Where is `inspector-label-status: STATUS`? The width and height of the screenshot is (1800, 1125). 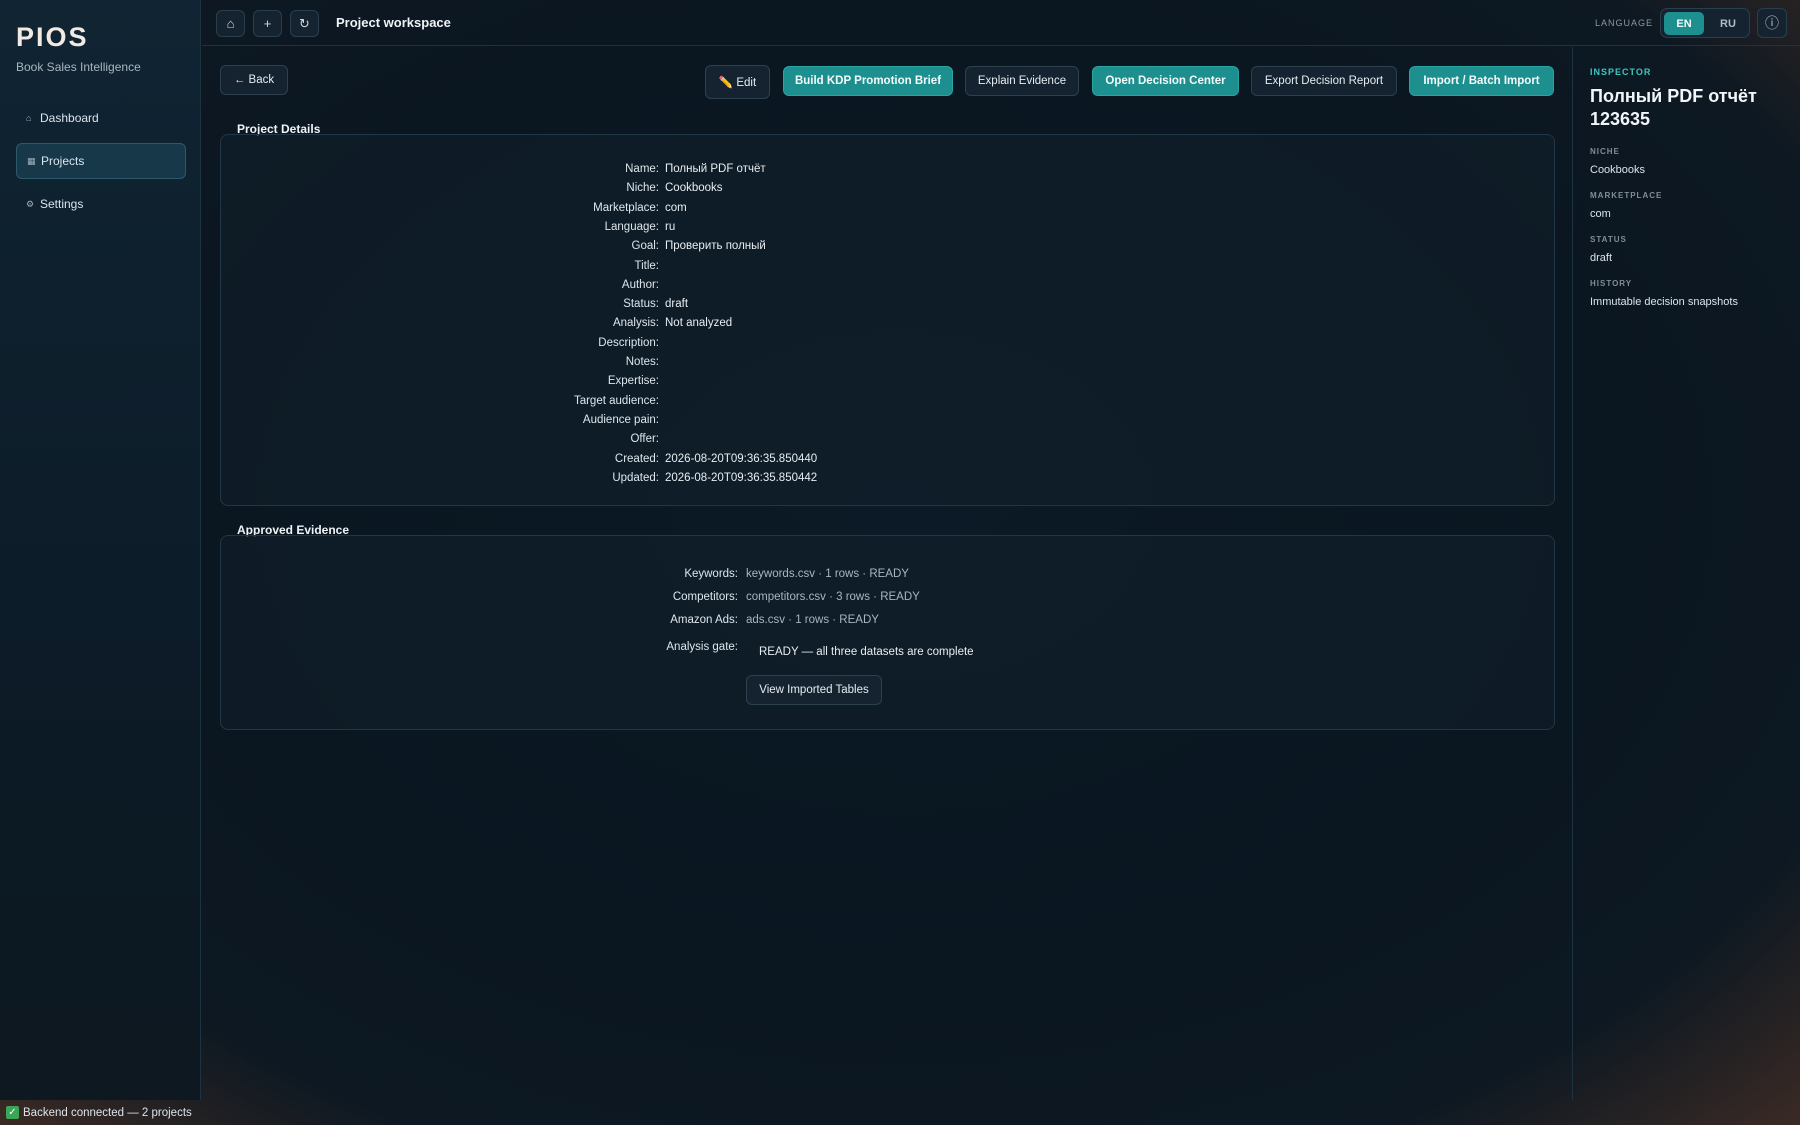
inspector-label-status: STATUS is located at coordinates (1608, 239).